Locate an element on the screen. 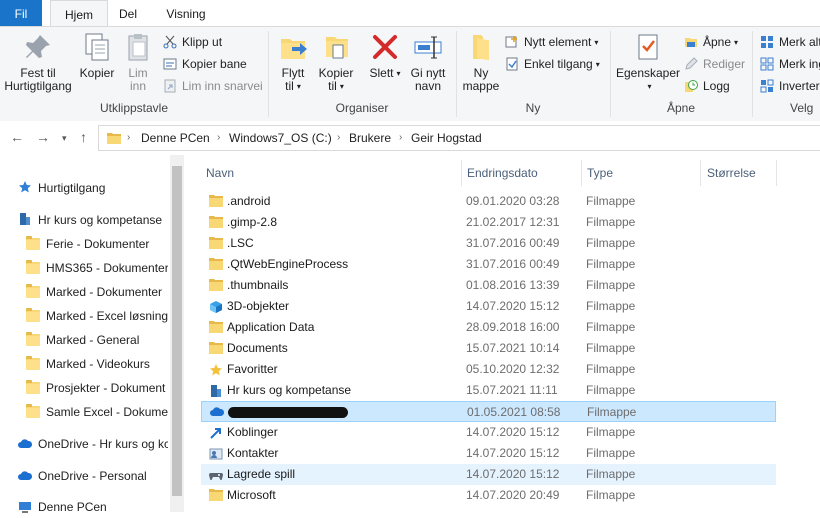 This screenshot has height=518, width=820. link-icon is located at coordinates (216, 432).